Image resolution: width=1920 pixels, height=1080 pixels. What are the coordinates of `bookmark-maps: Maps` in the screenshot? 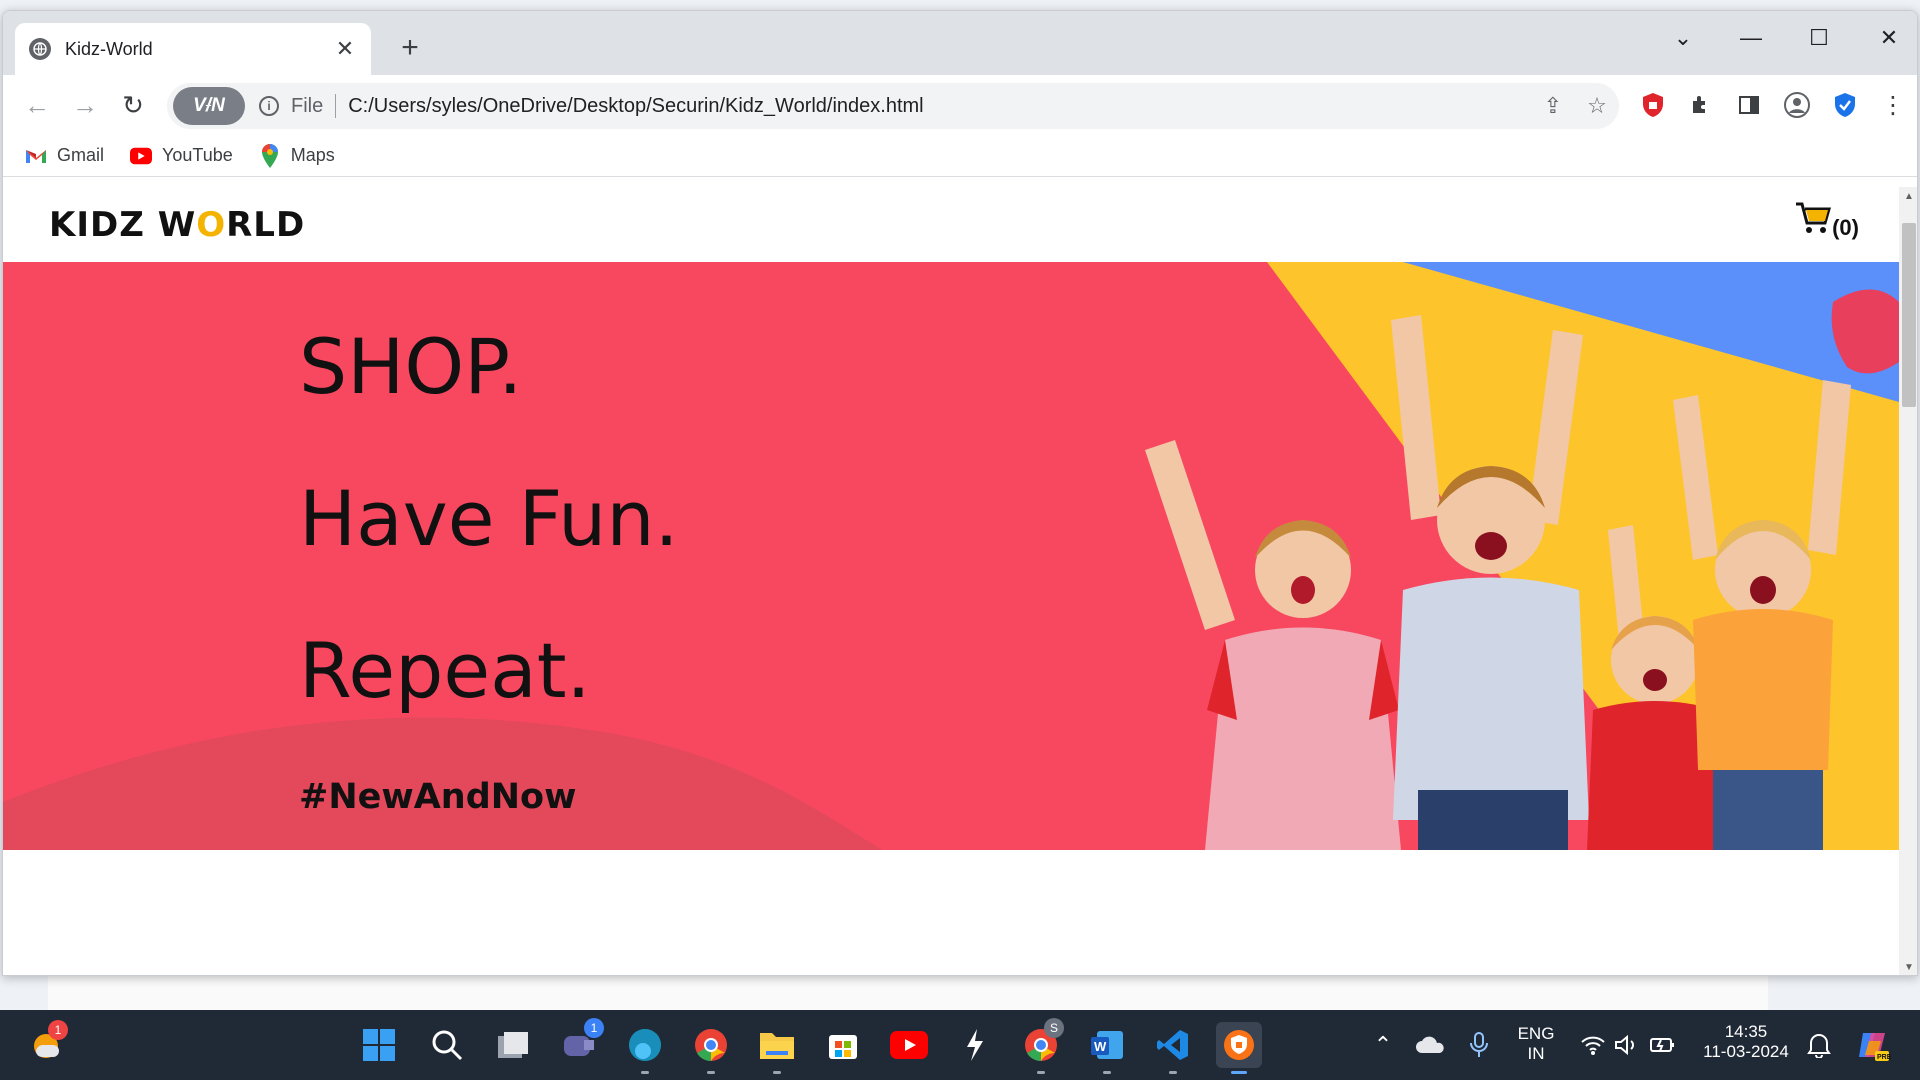 It's located at (297, 155).